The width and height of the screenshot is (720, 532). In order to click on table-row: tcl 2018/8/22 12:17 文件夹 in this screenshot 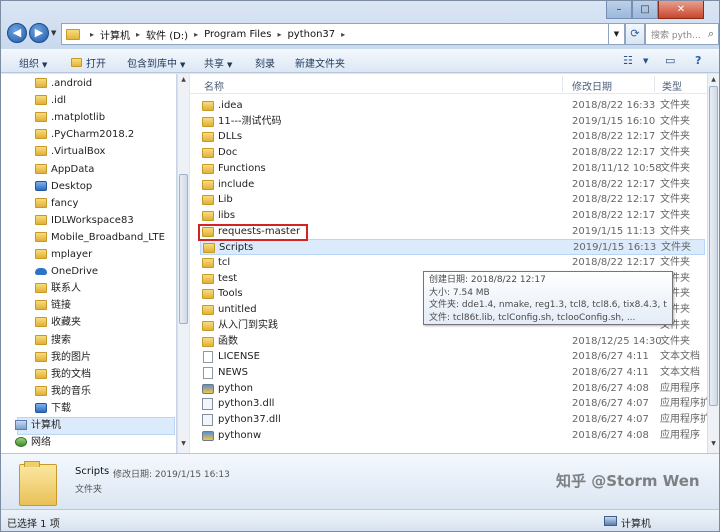, I will do `click(452, 263)`.